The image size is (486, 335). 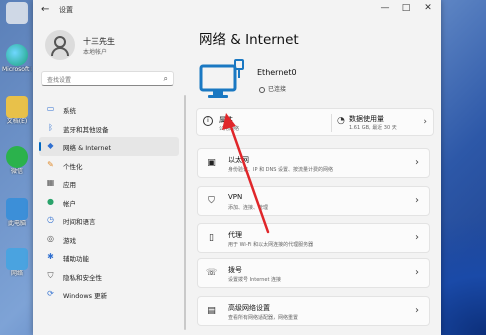 I want to click on user-name: 十三先生, so click(x=99, y=41).